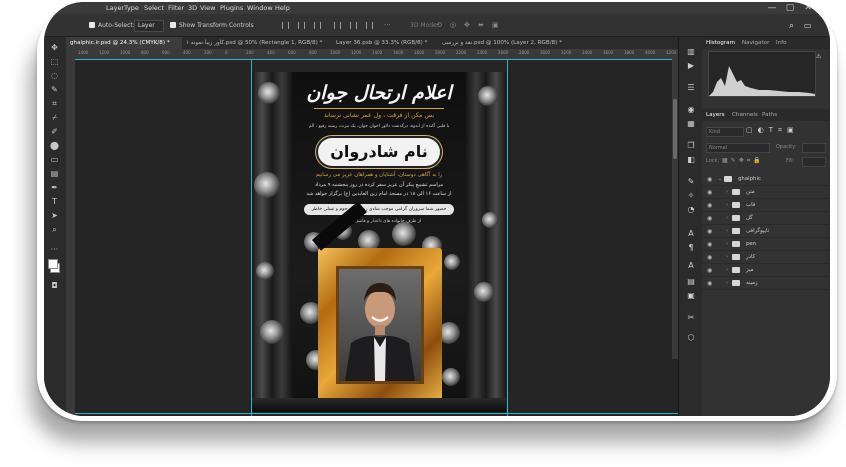 This screenshot has width=846, height=467. Describe the element at coordinates (173, 25) in the screenshot. I see `show-transform-checkbox` at that location.